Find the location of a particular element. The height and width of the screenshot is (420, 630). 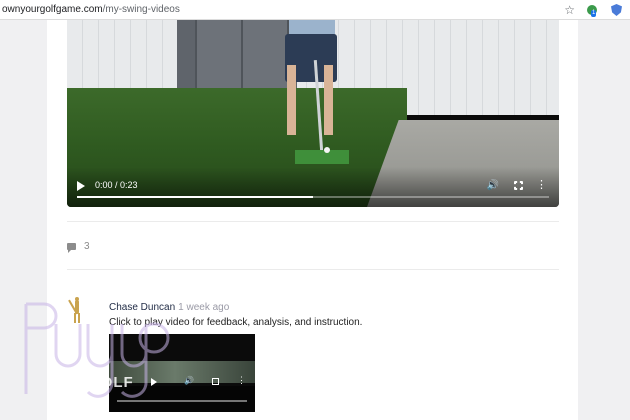

extension-badge: 1 is located at coordinates (594, 13).